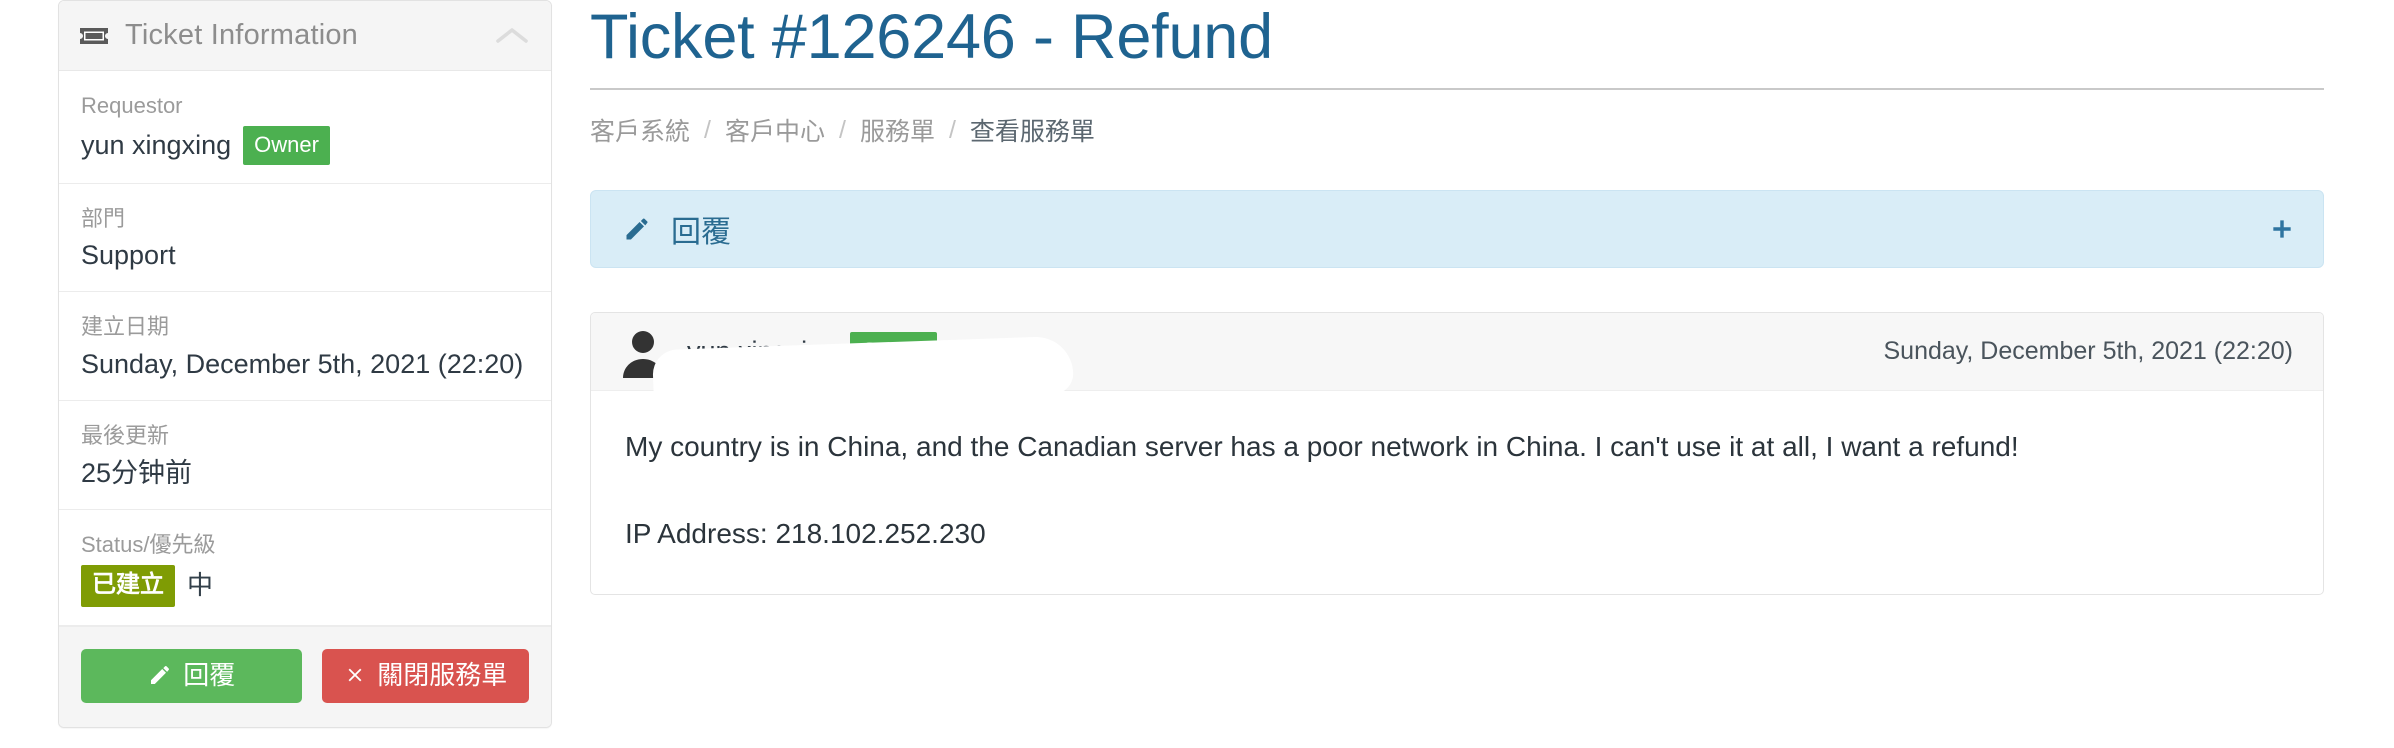  Describe the element at coordinates (305, 238) in the screenshot. I see `field-department: 部門 Support` at that location.